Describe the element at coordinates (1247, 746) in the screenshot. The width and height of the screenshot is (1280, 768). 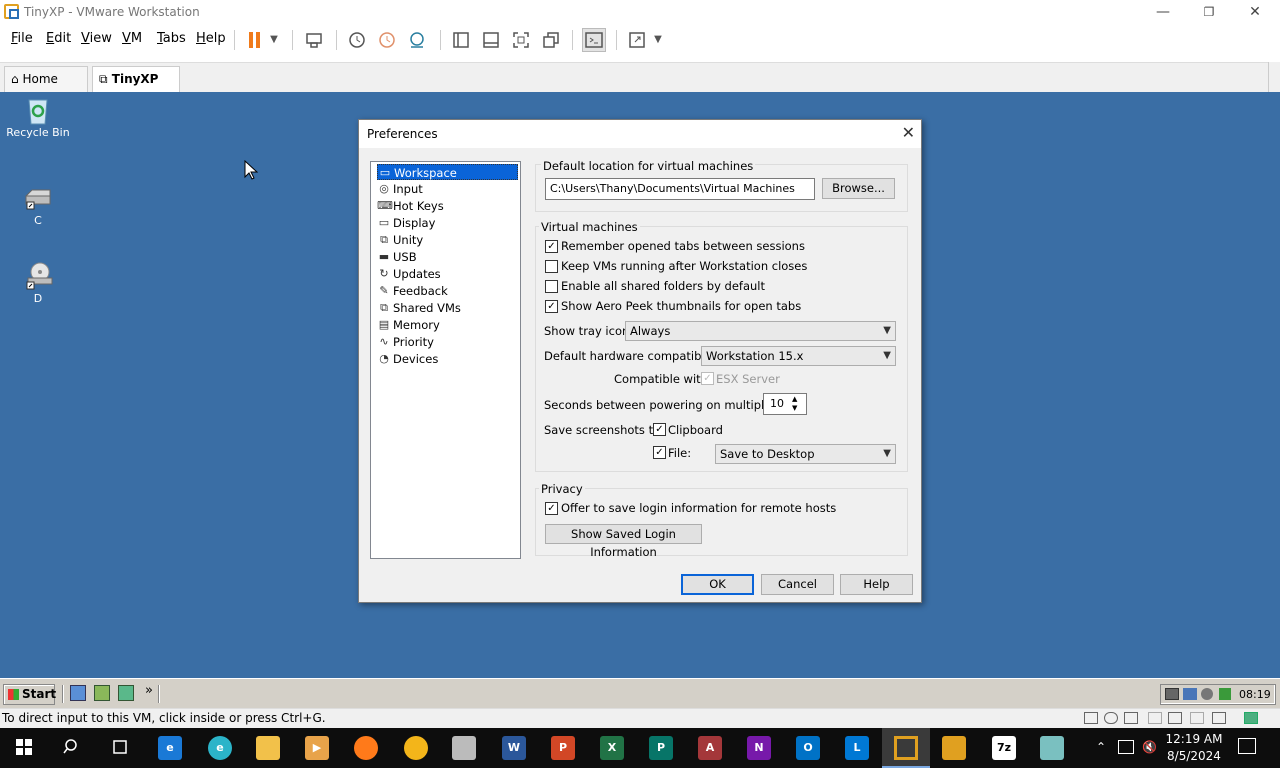
I see `notifications-icon` at that location.